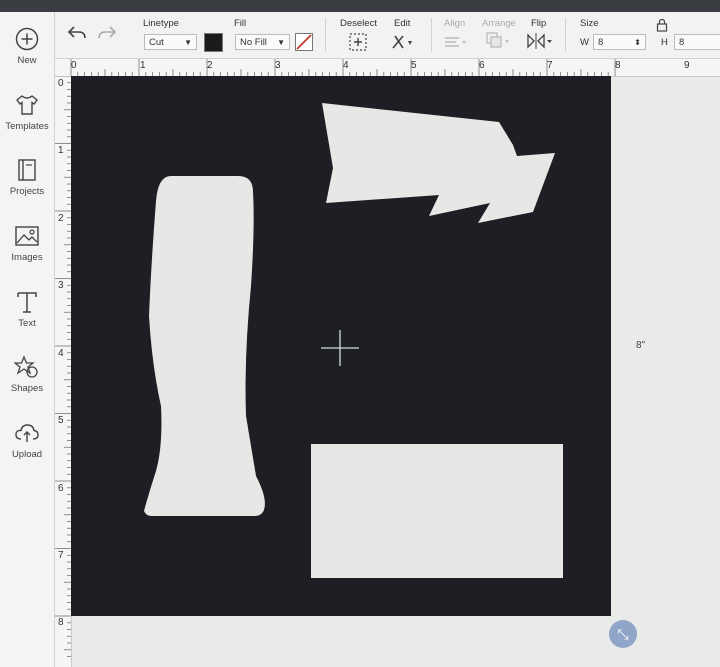  What do you see at coordinates (27, 170) in the screenshot?
I see `book-icon` at bounding box center [27, 170].